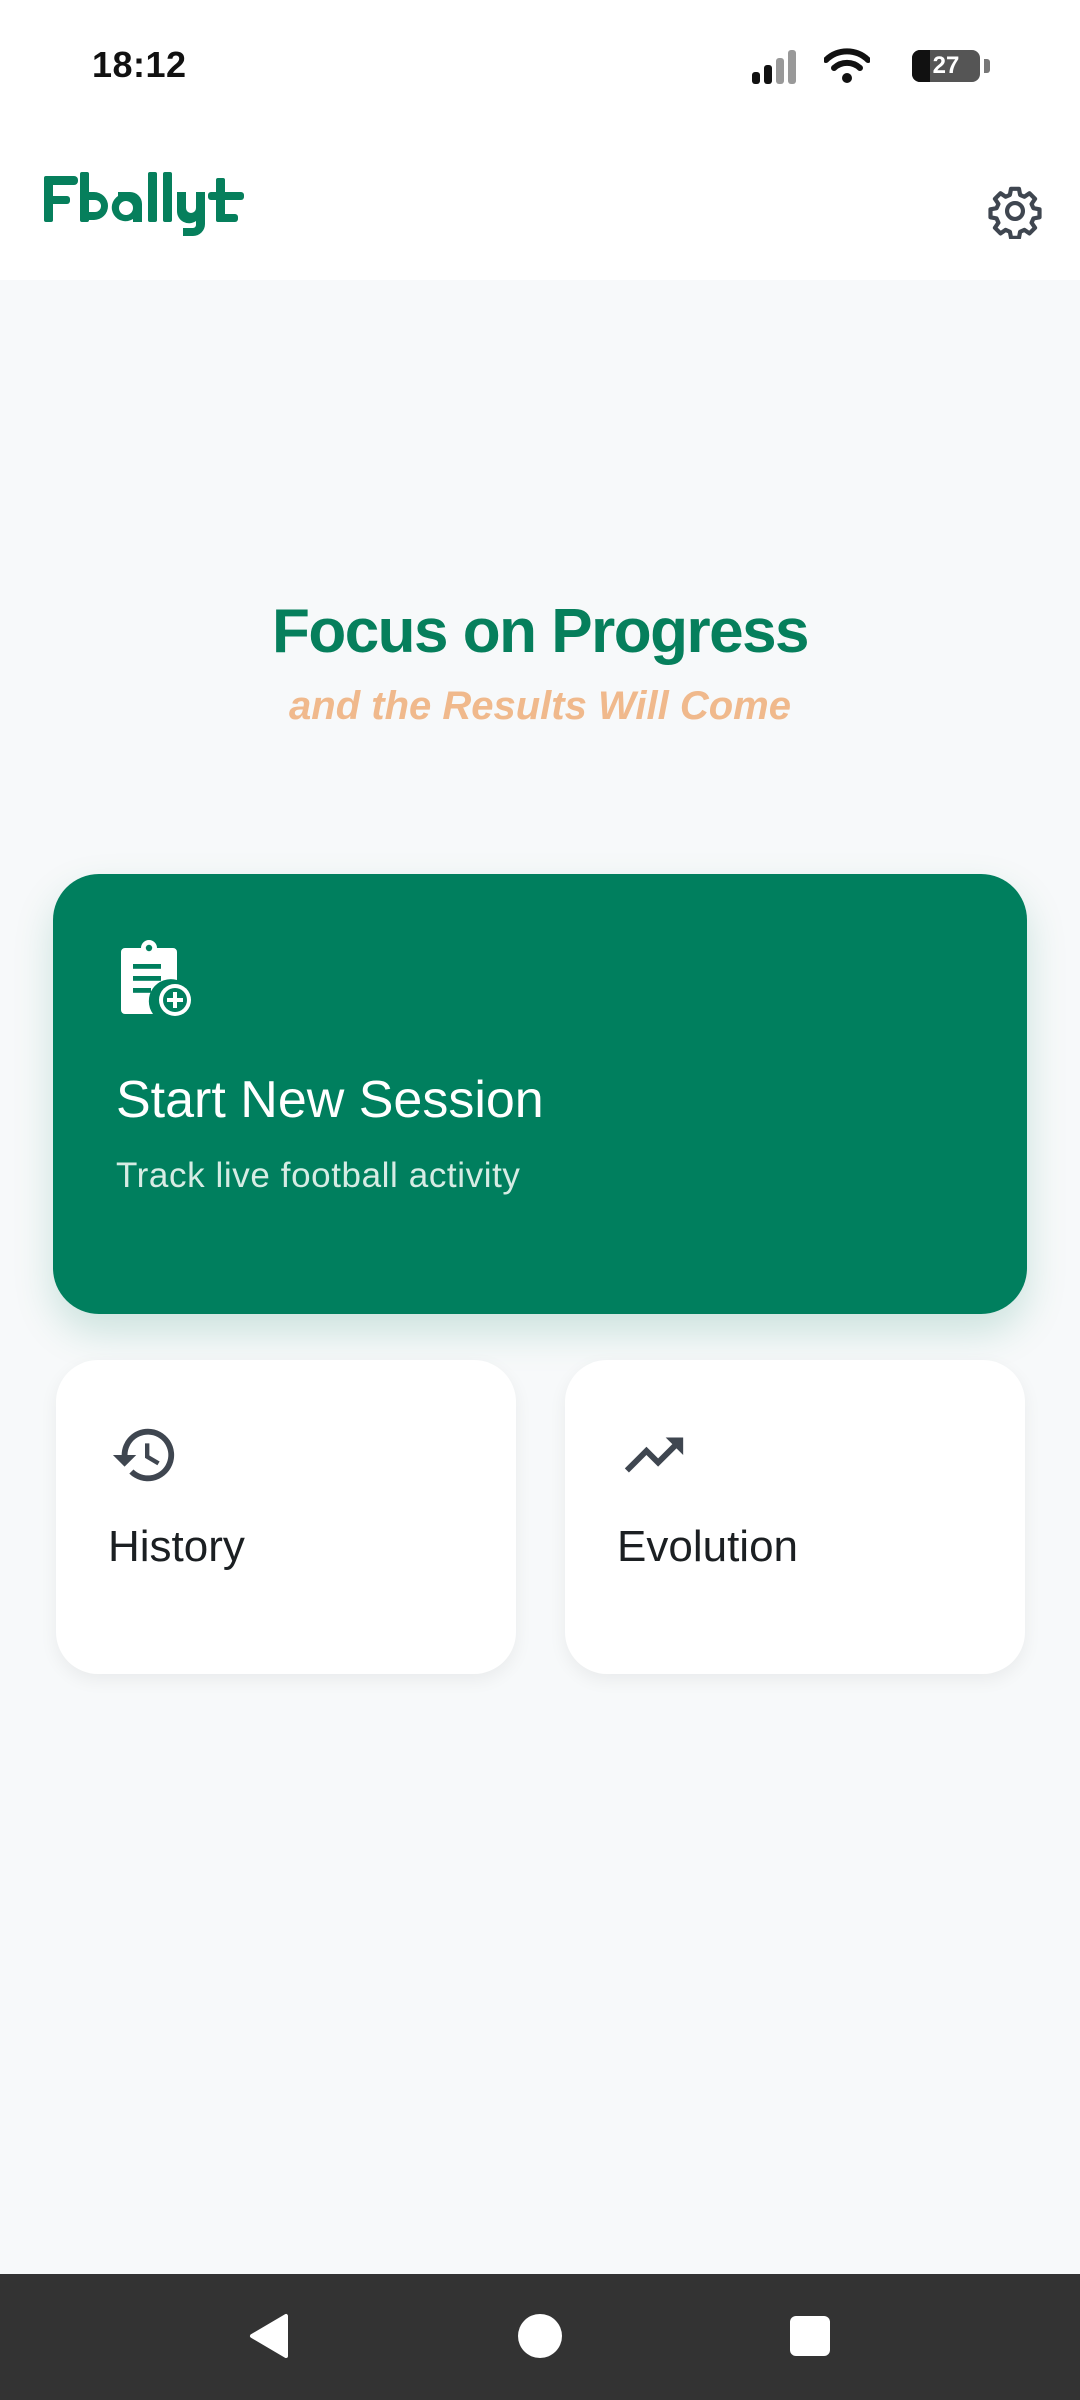  I want to click on cellular-signal-icon, so click(774, 67).